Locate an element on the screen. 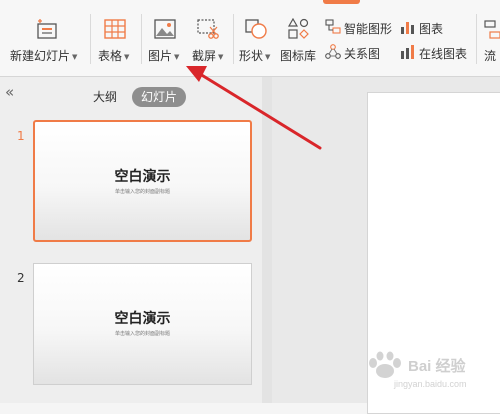 Image resolution: width=500 pixels, height=414 pixels. chart-button: 图表 is located at coordinates (430, 28).